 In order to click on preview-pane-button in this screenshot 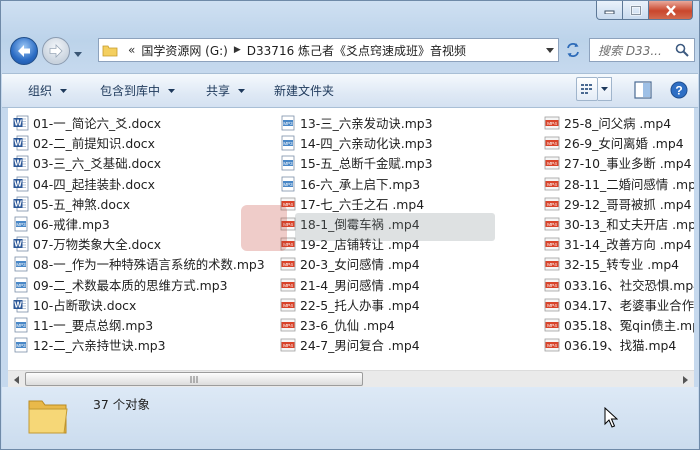, I will do `click(643, 91)`.